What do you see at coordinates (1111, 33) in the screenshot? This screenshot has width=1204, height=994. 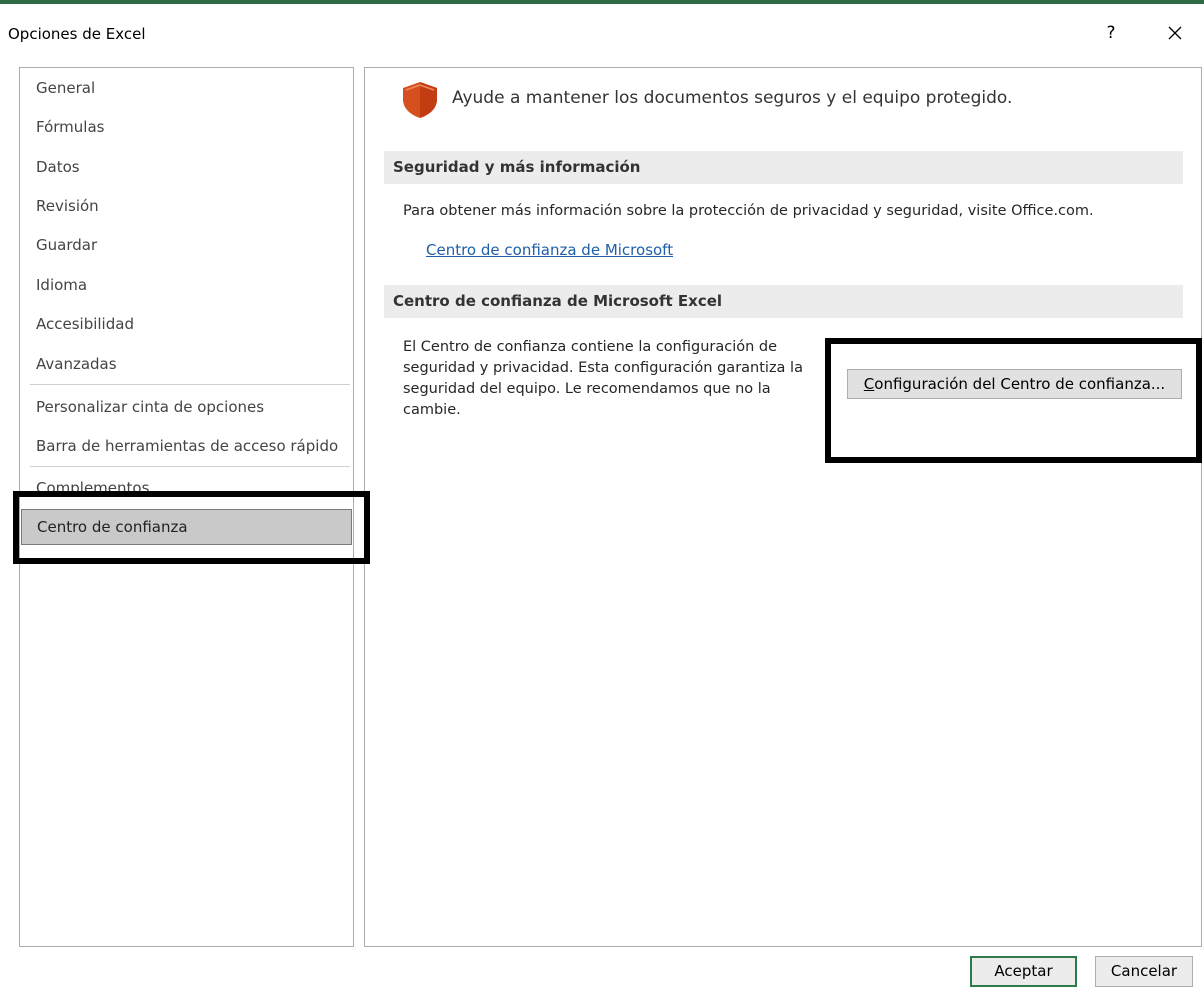 I see `help-button: ?` at bounding box center [1111, 33].